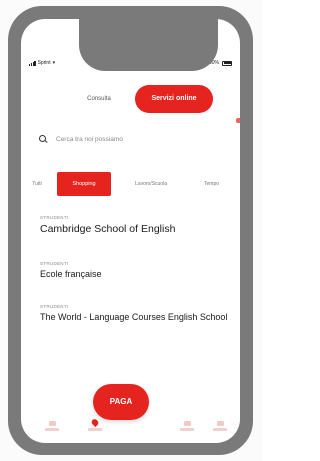  I want to click on wallet-icon, so click(187, 423).